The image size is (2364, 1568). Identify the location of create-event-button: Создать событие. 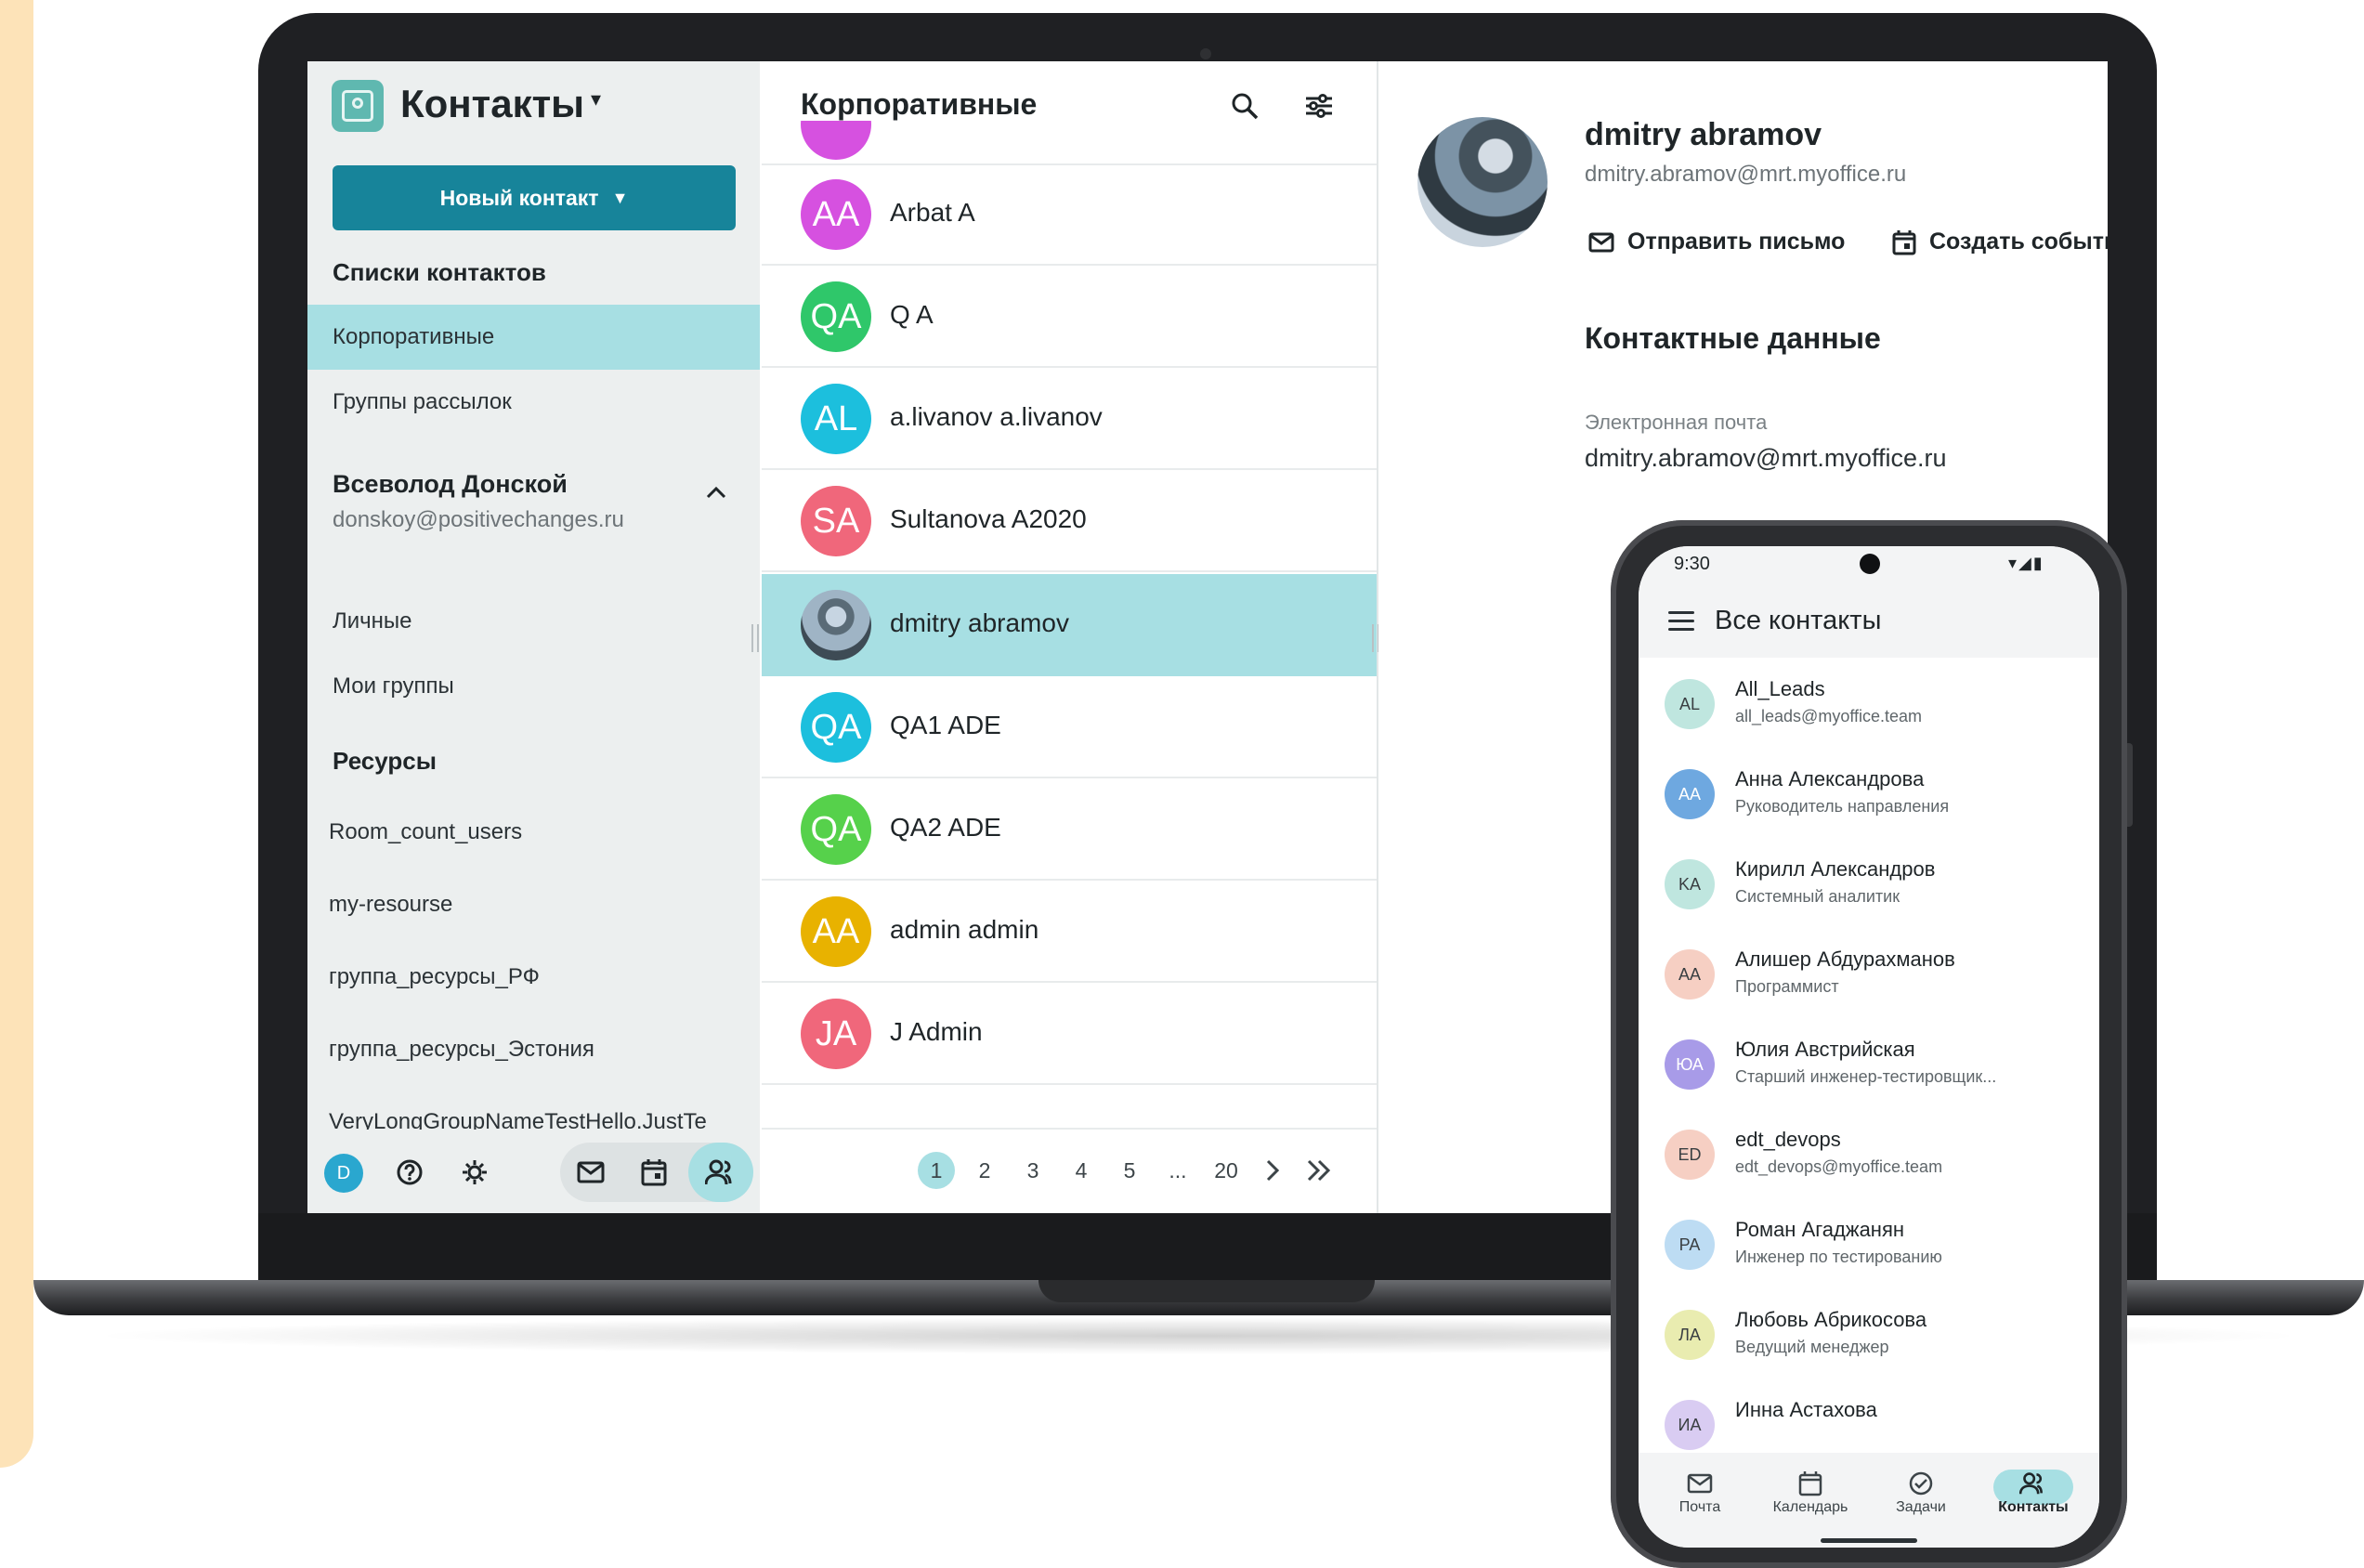
(2000, 242).